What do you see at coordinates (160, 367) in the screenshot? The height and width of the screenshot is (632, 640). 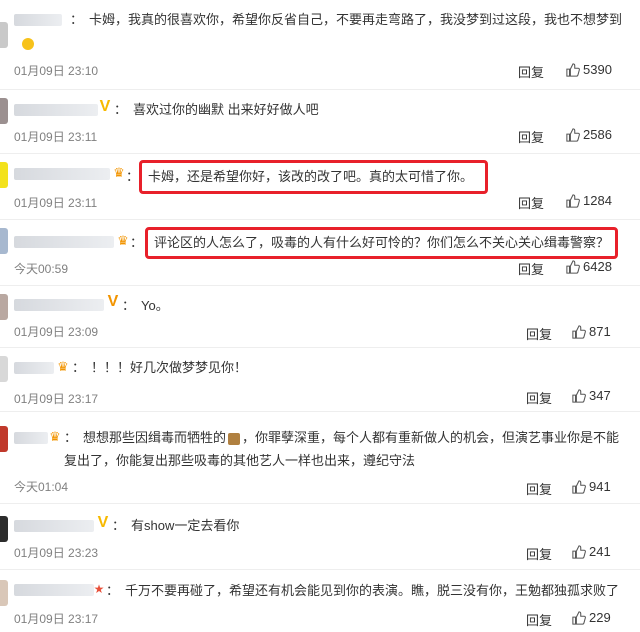 I see `comment-text: ：！！！好几次做梦梦见你！` at bounding box center [160, 367].